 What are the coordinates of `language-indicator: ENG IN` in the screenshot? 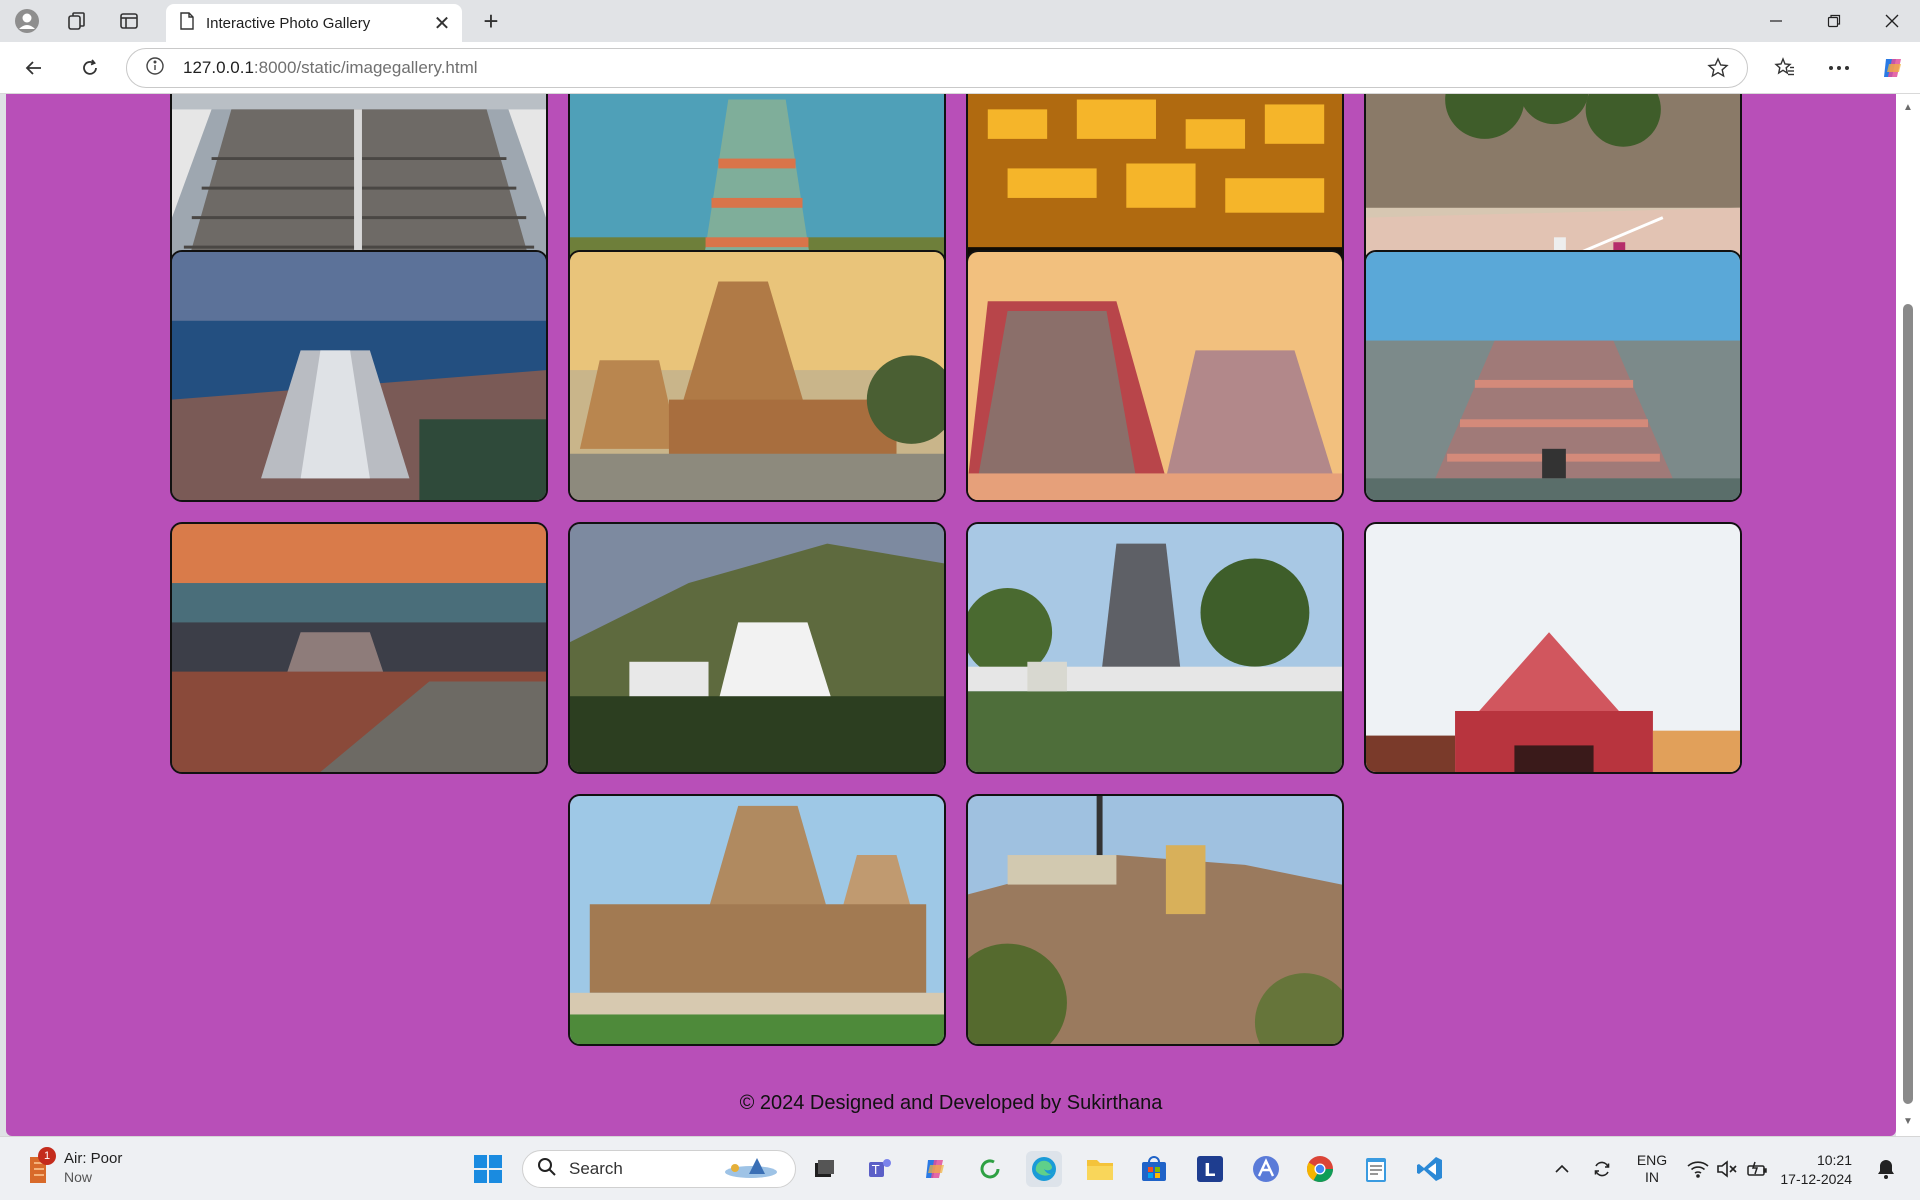 It's located at (1652, 1168).